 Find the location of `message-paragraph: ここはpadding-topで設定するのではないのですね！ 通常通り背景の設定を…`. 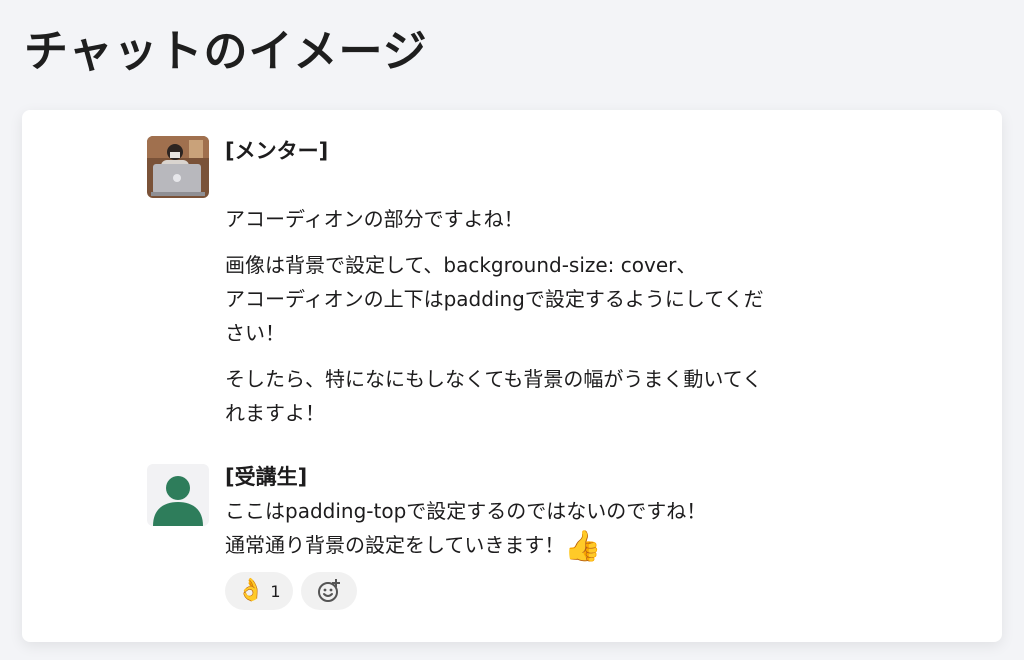

message-paragraph: ここはpadding-topで設定するのではないのですね！ 通常通り背景の設定を… is located at coordinates (546, 529).